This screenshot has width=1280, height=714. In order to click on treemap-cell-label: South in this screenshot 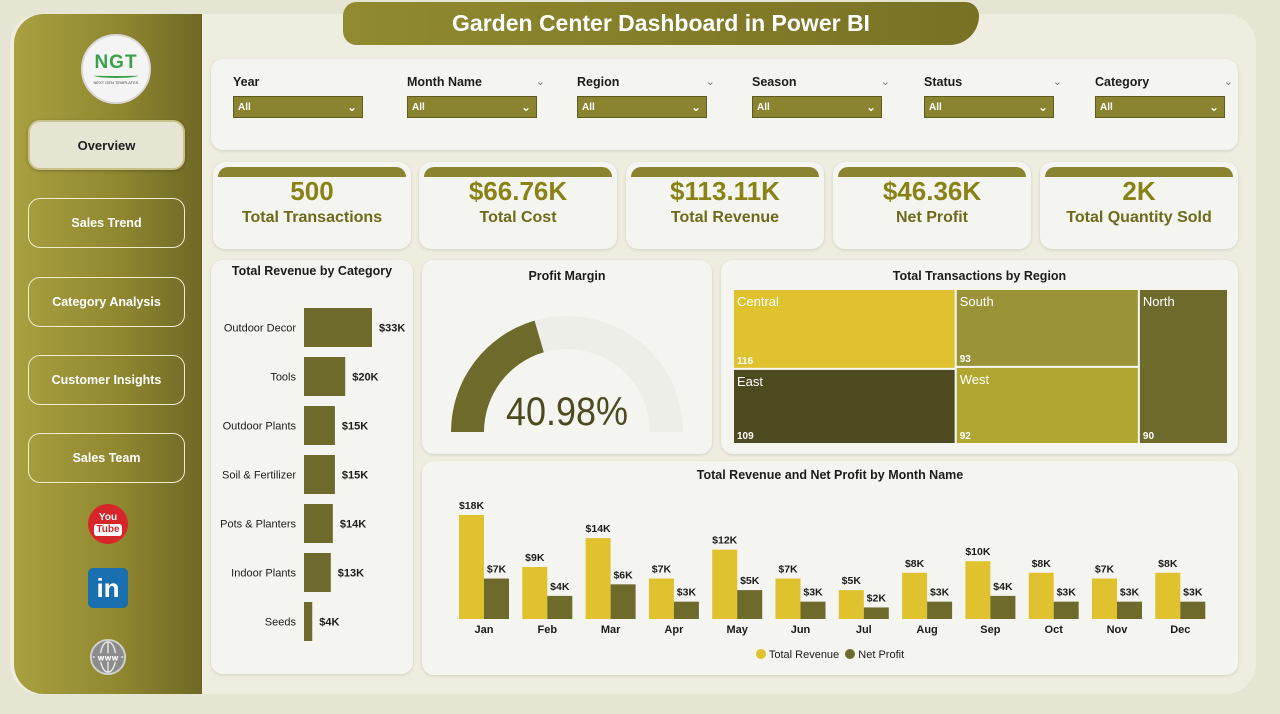, I will do `click(977, 301)`.